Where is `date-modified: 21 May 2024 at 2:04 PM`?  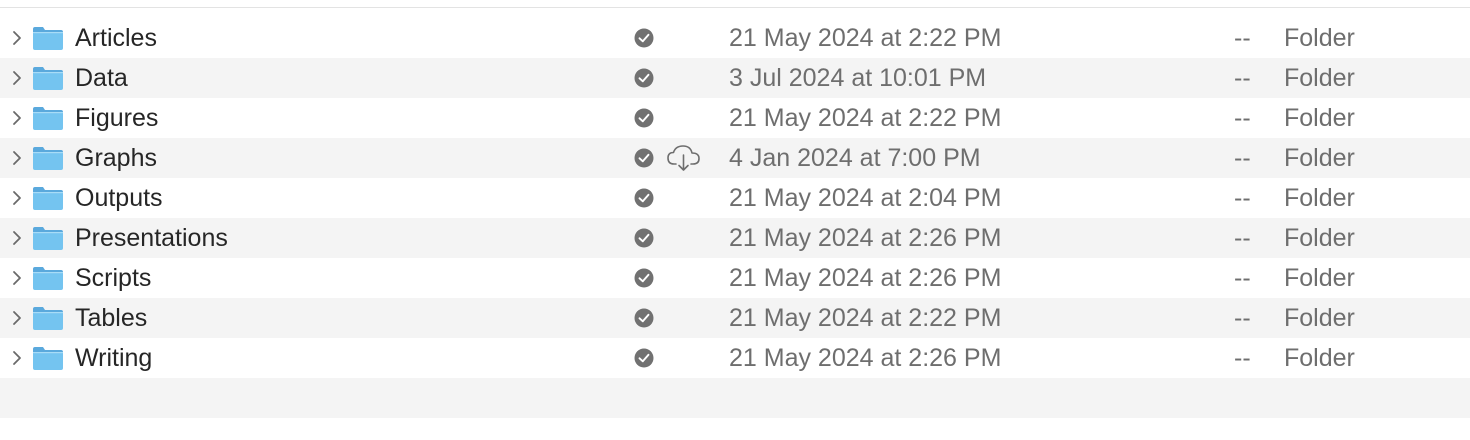
date-modified: 21 May 2024 at 2:04 PM is located at coordinates (865, 198).